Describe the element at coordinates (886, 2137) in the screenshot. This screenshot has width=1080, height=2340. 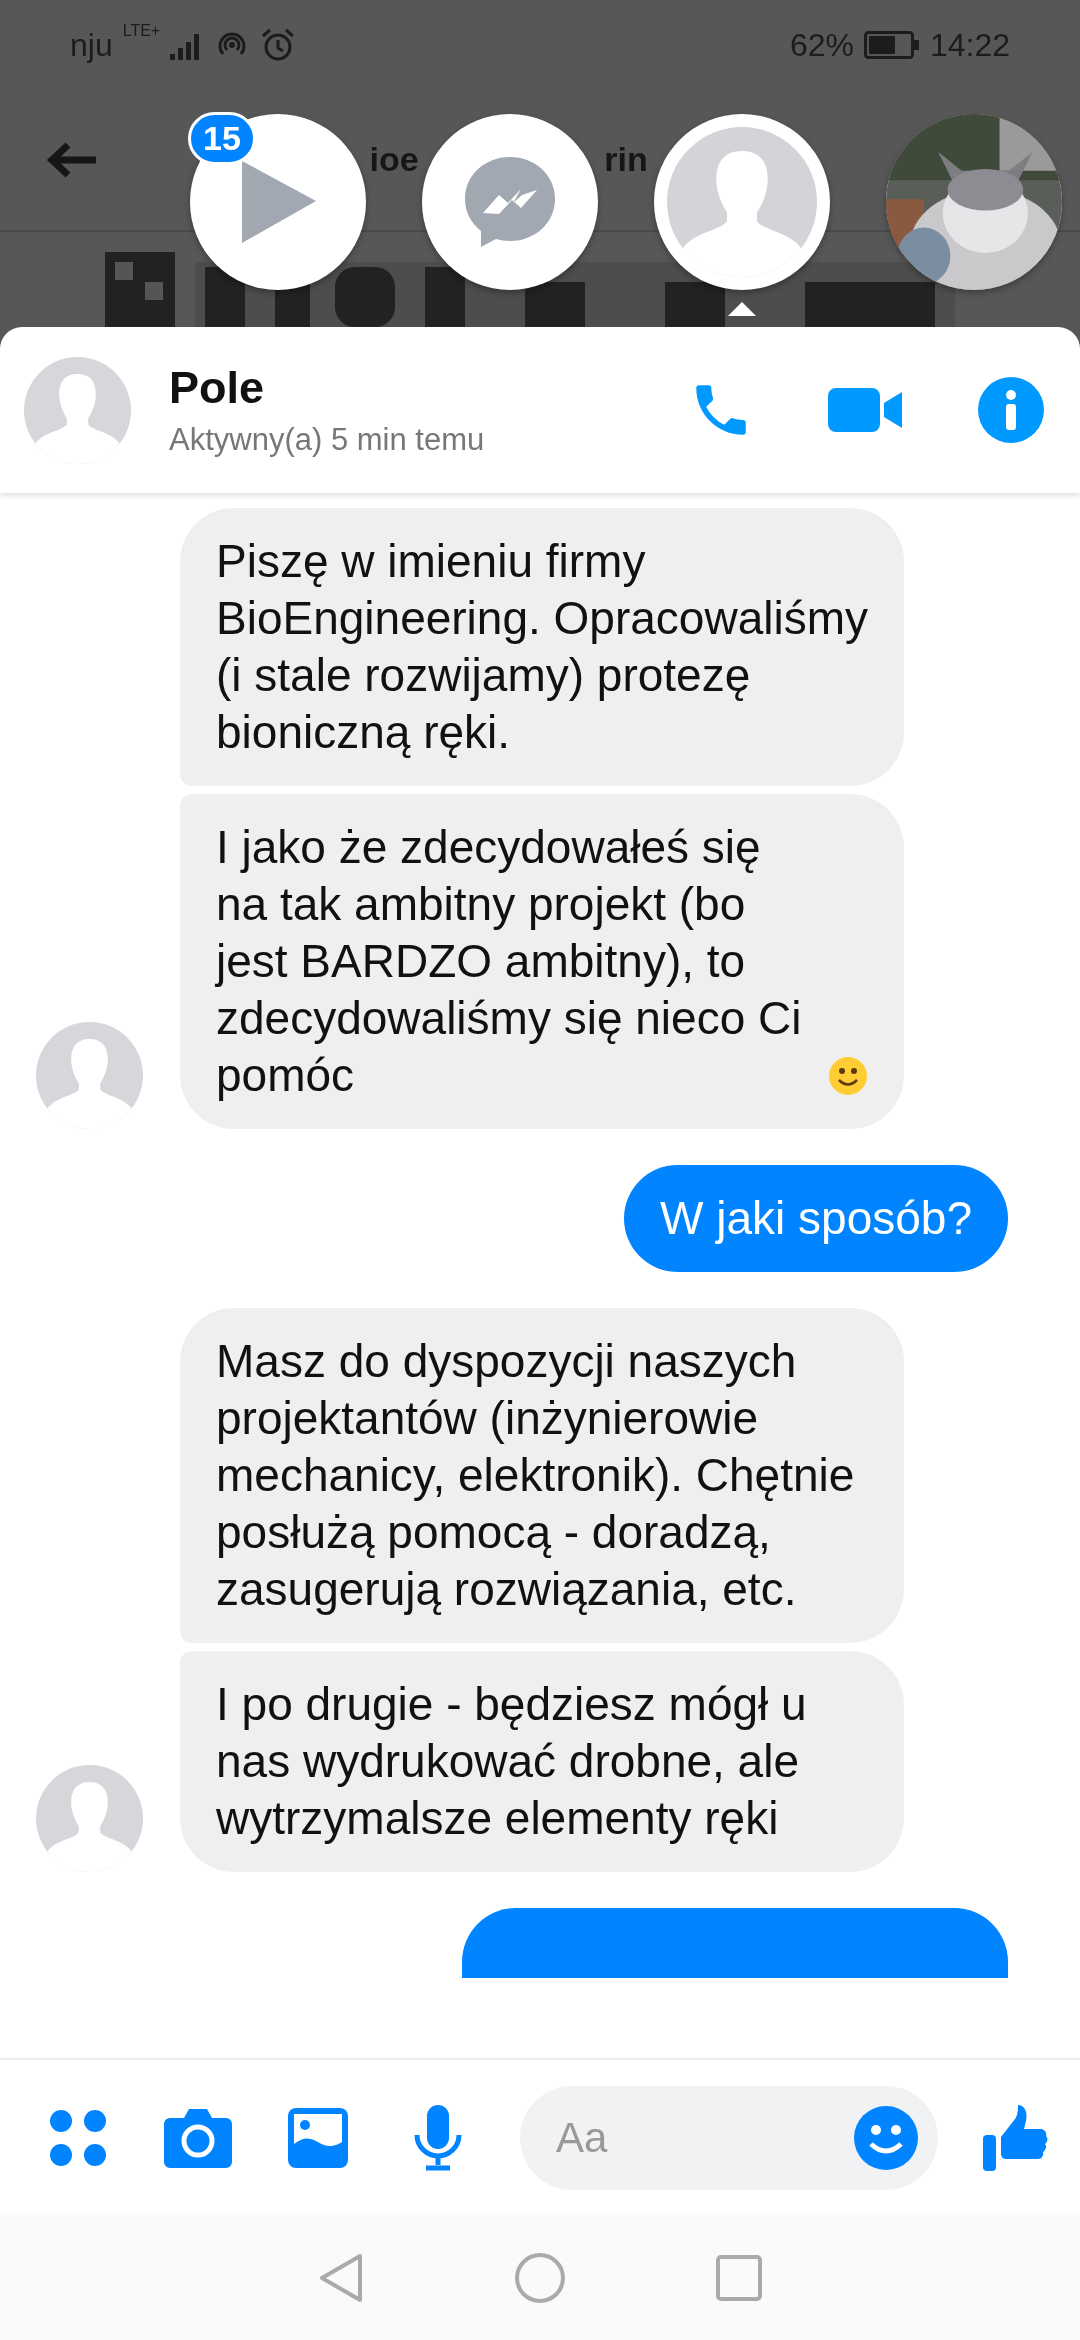
I see `emoji-icon` at that location.